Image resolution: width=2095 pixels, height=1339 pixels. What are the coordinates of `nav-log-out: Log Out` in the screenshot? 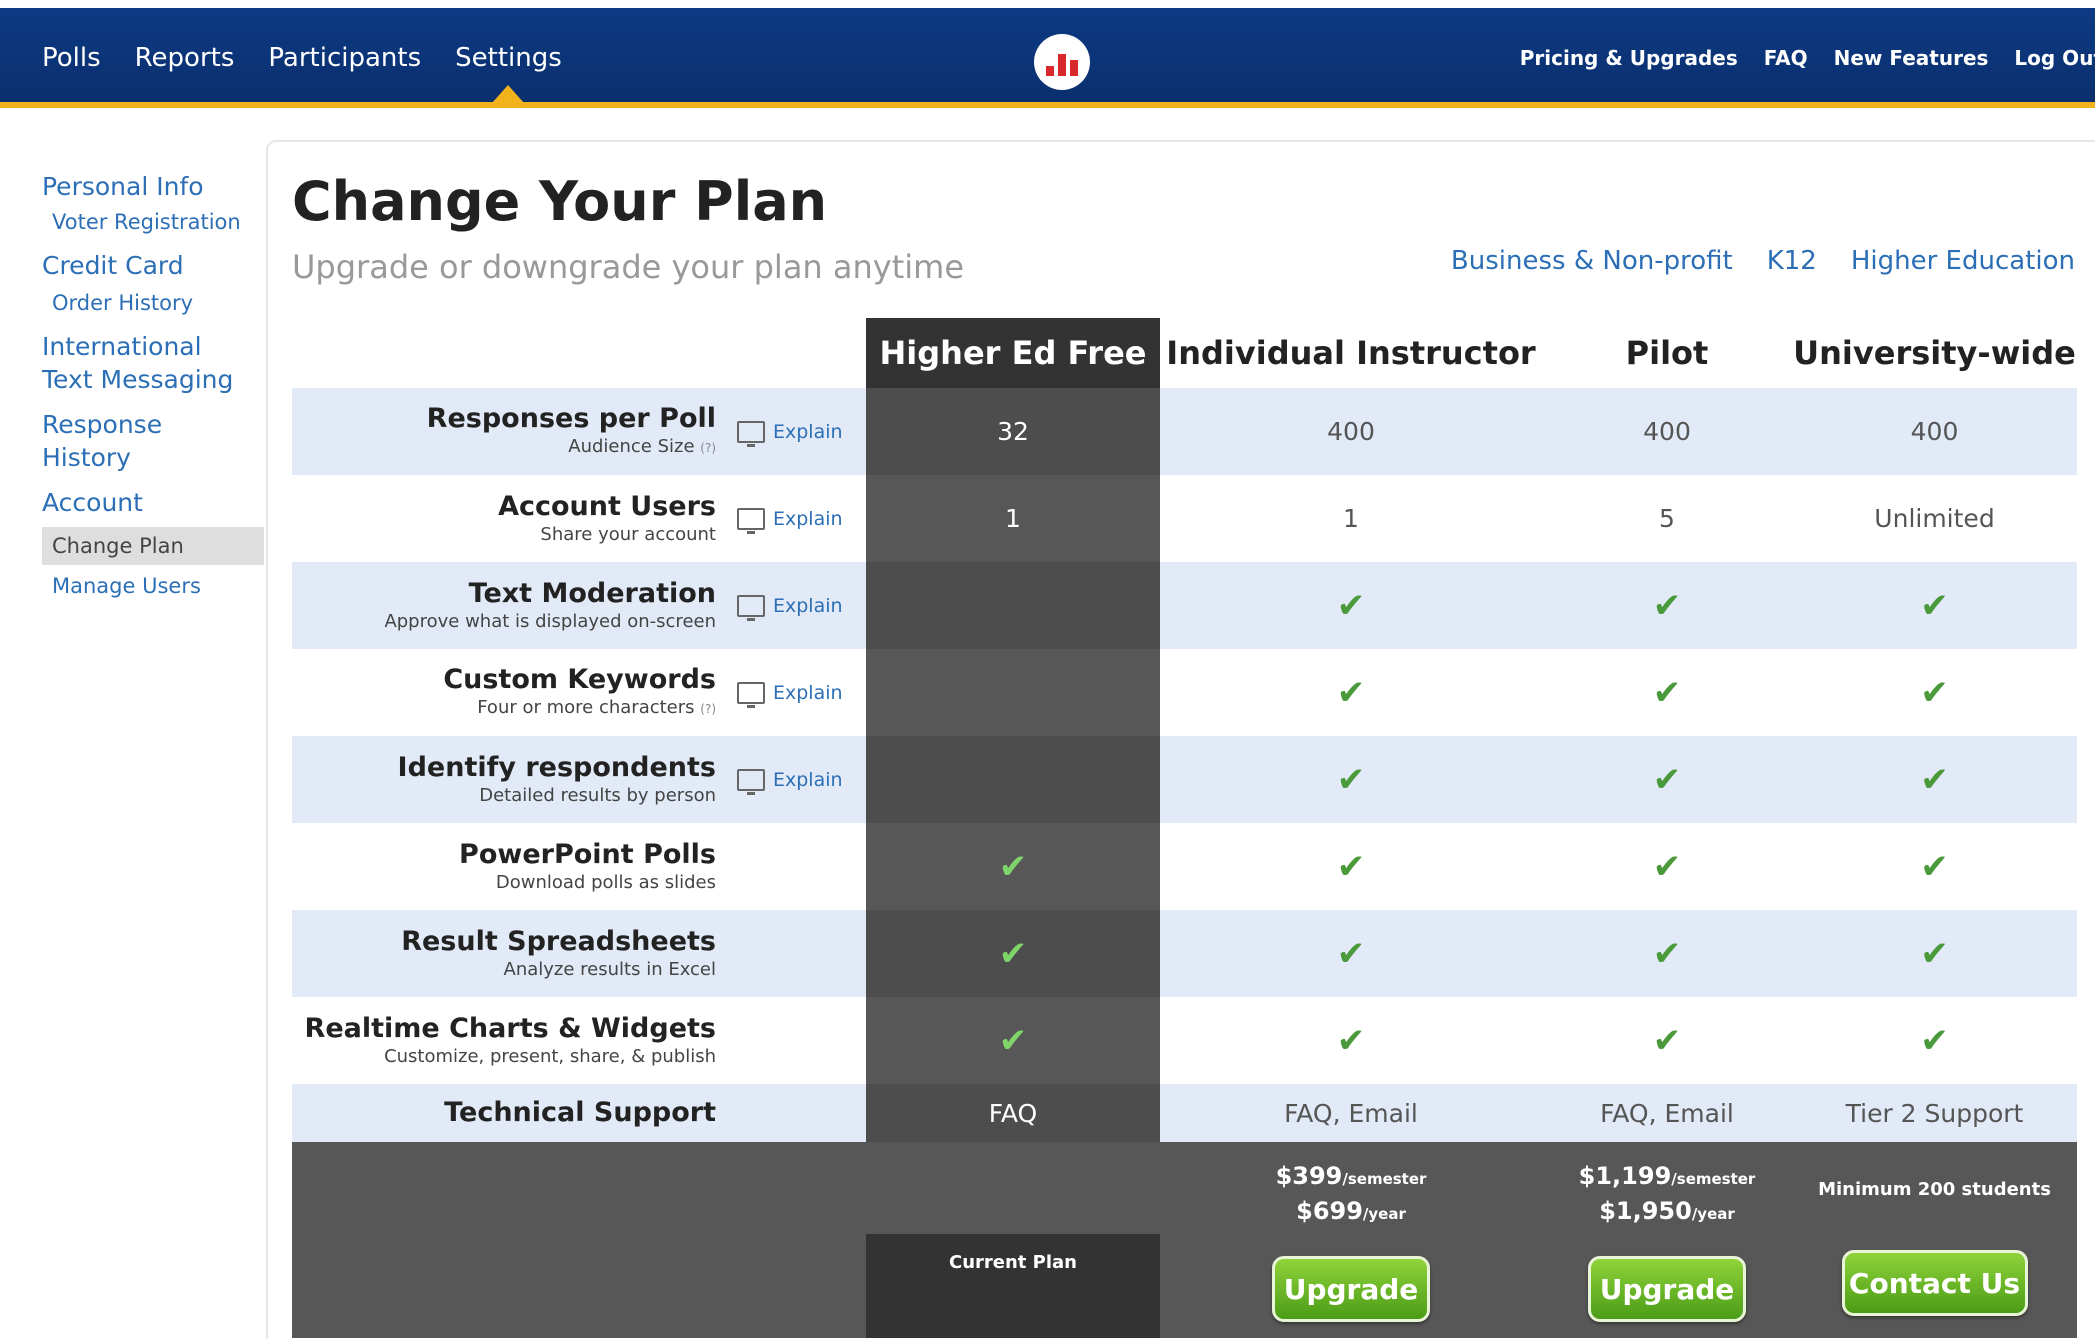 It's located at (2054, 58).